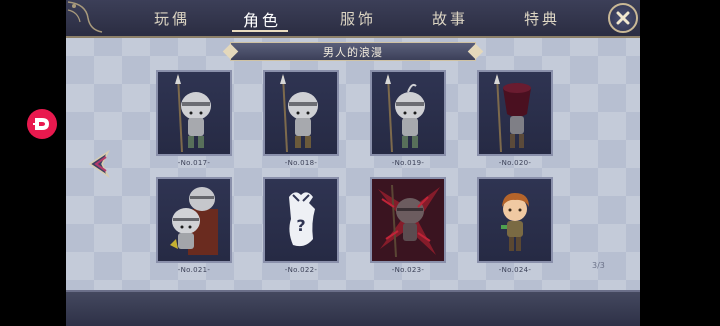 The width and height of the screenshot is (720, 326). I want to click on tab-bar: 玩偶 角色 服饰 故事 特典, so click(353, 19).